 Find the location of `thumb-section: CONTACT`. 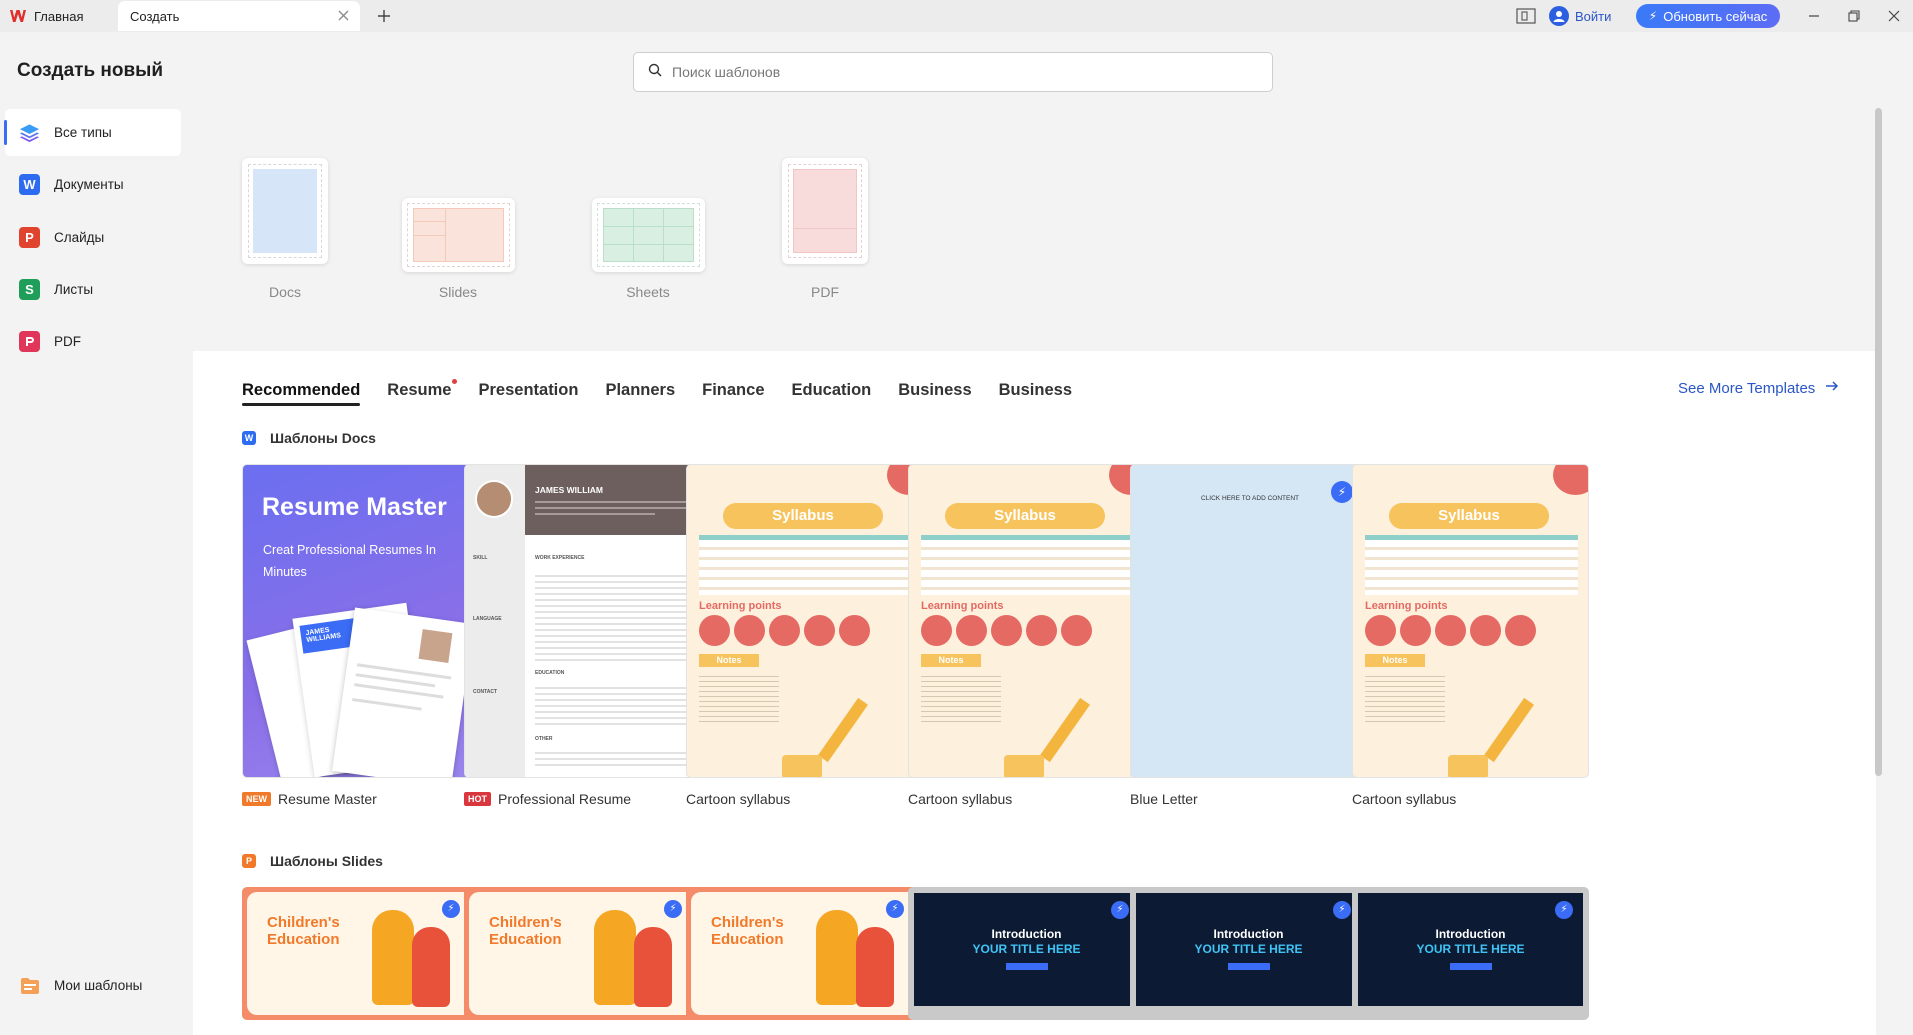

thumb-section: CONTACT is located at coordinates (485, 692).